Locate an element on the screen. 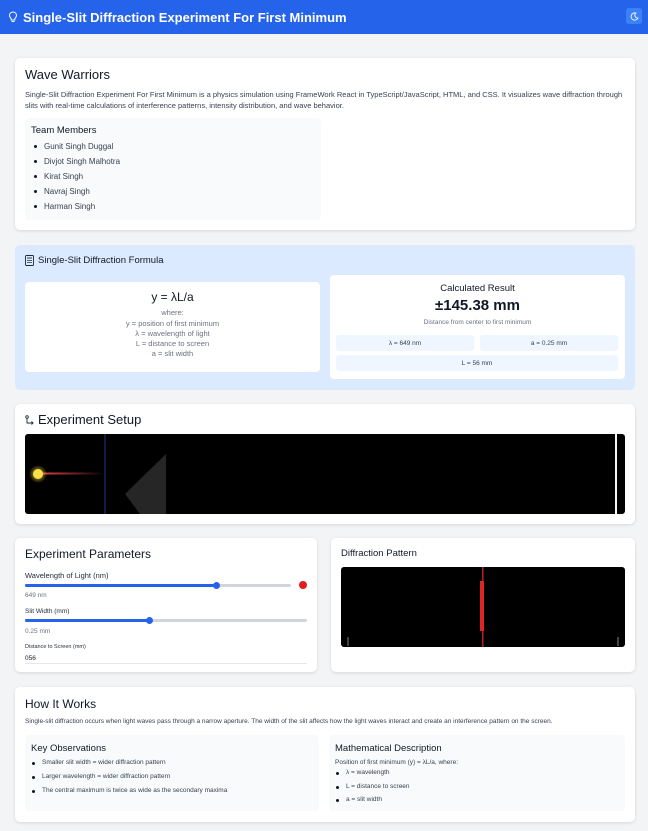  team-member: Kirat Singh is located at coordinates (75, 179).